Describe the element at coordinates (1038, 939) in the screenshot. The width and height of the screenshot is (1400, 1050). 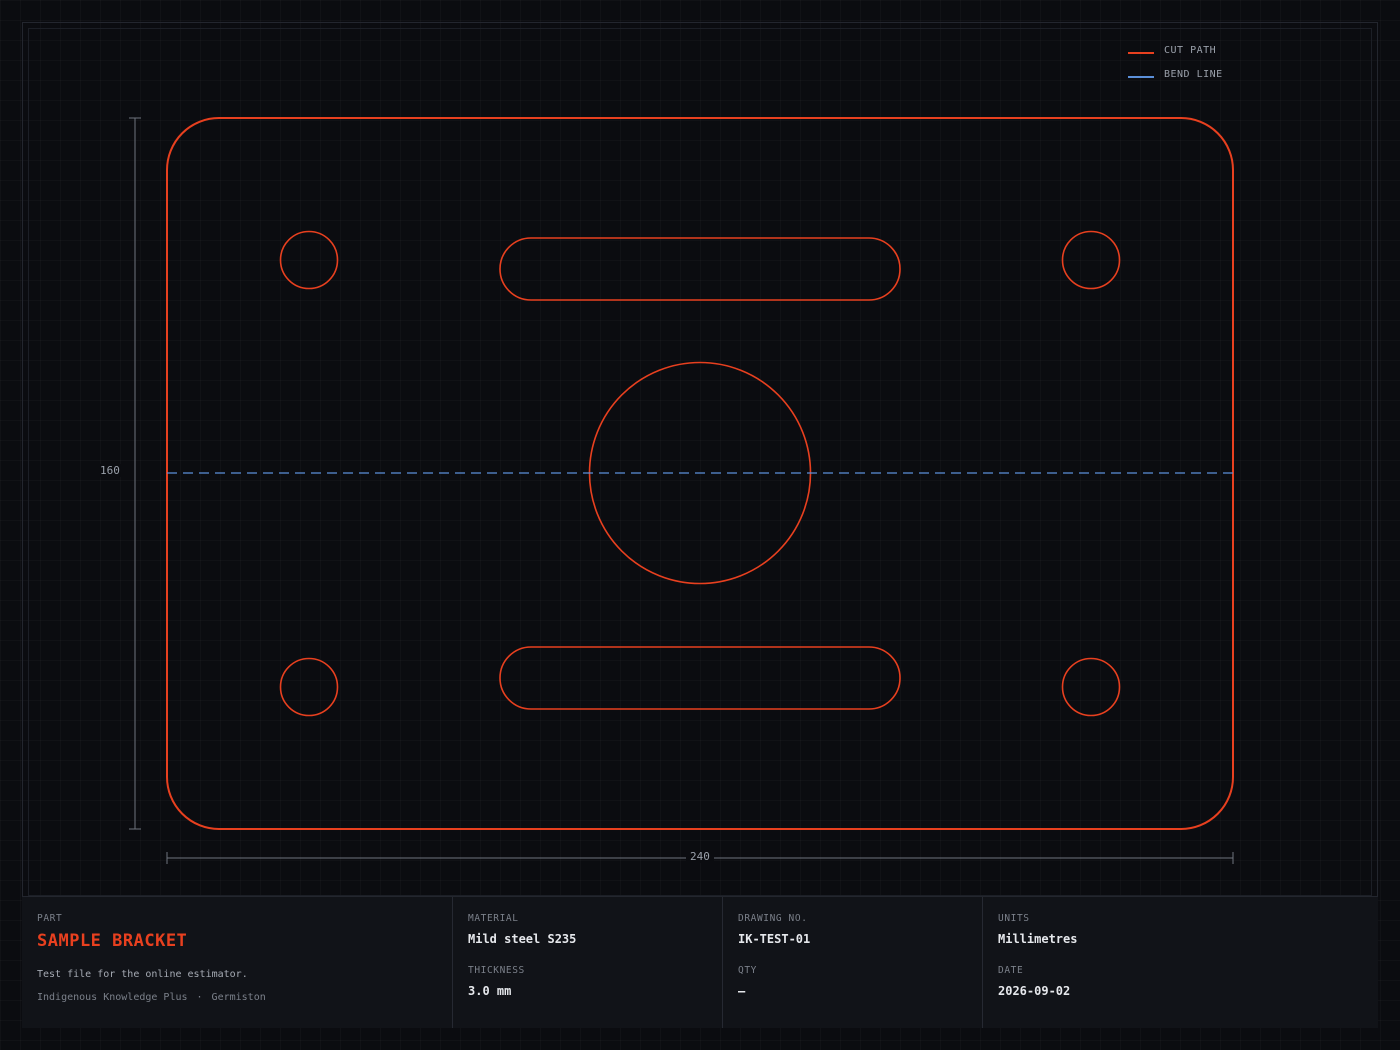
I see `units-value: Millimetres` at that location.